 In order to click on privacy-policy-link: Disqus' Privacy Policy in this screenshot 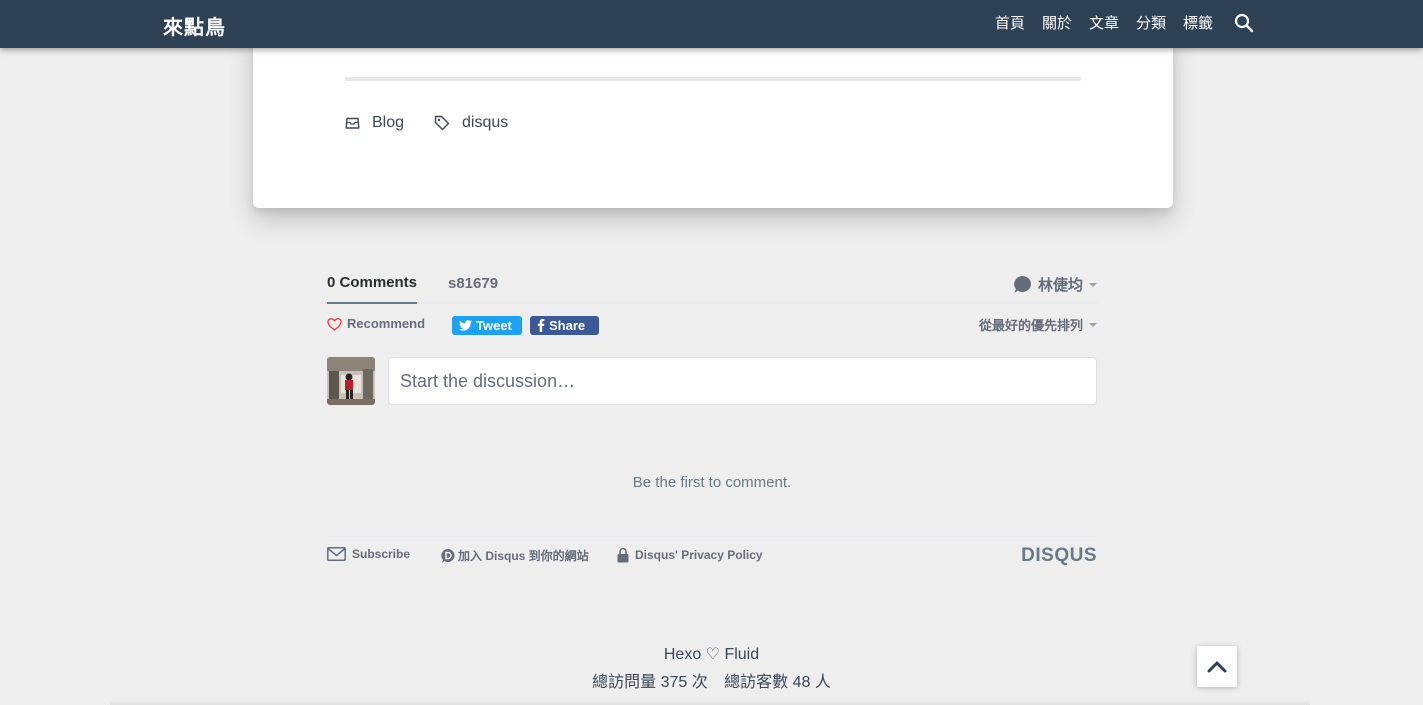, I will do `click(690, 555)`.